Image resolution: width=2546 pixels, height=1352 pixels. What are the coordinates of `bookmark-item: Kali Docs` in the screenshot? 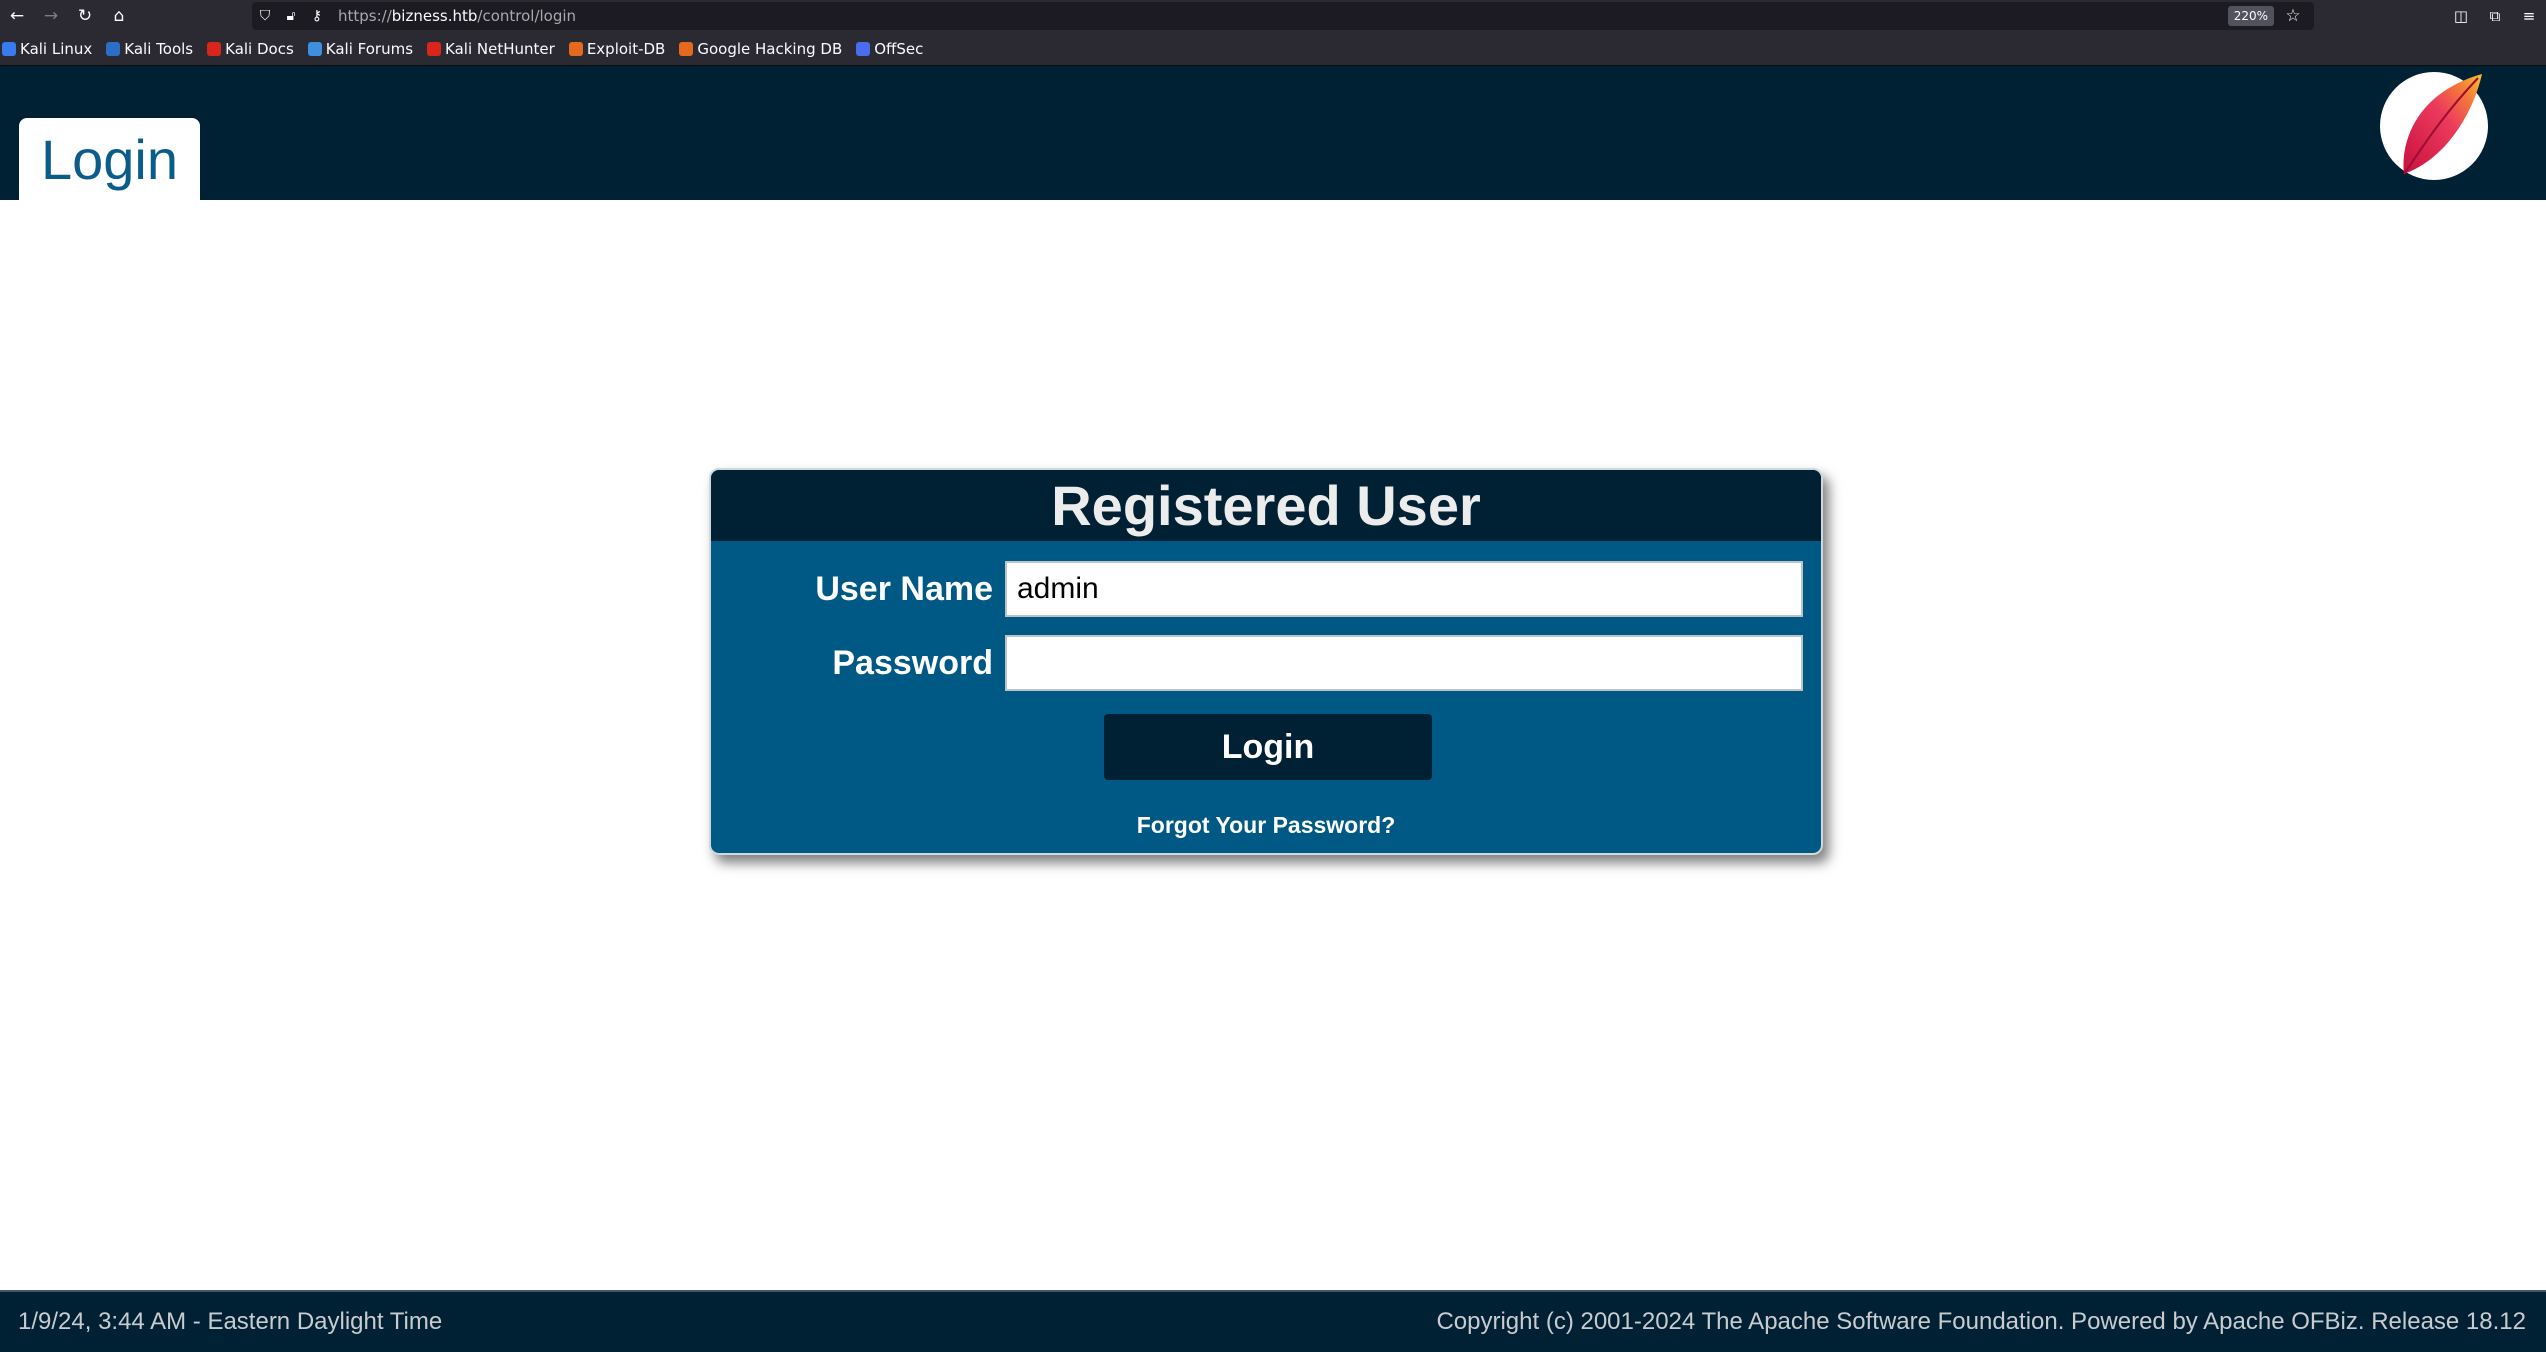 It's located at (250, 49).